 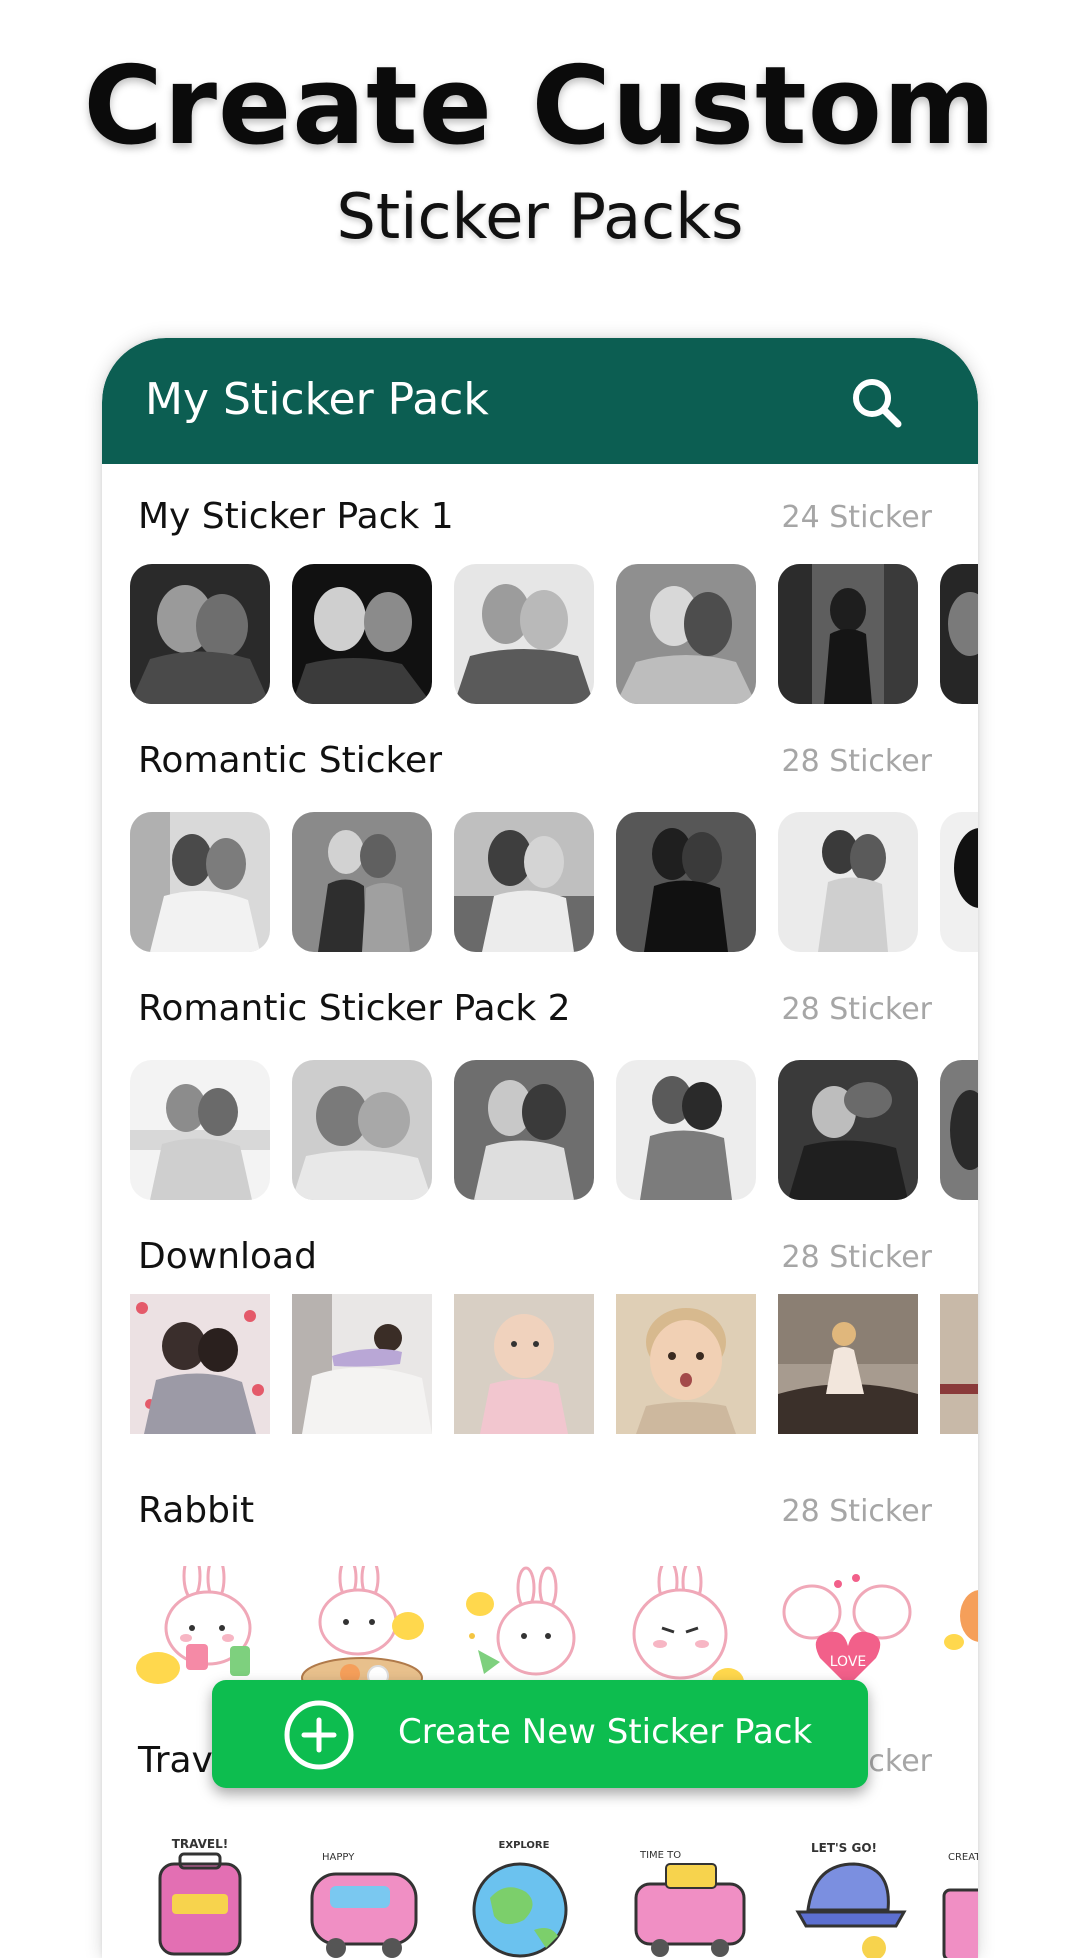 What do you see at coordinates (290, 760) in the screenshot?
I see `pack-title: Romantic Sticker` at bounding box center [290, 760].